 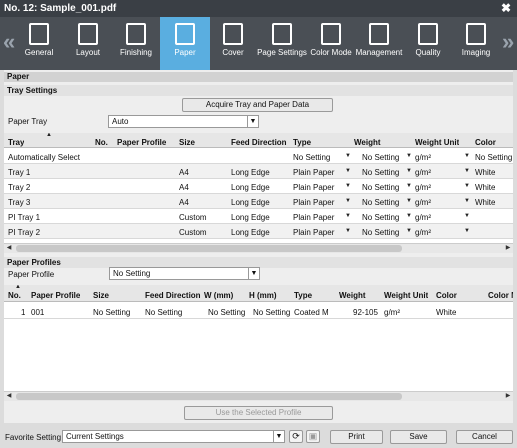 I want to click on paper-profile-select: No Setting ▼, so click(x=184, y=273).